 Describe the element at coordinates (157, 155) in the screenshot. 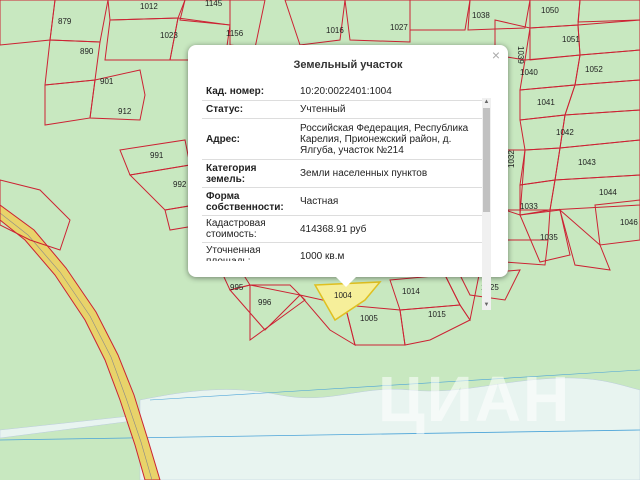

I see `parcel-label-991: 991` at that location.